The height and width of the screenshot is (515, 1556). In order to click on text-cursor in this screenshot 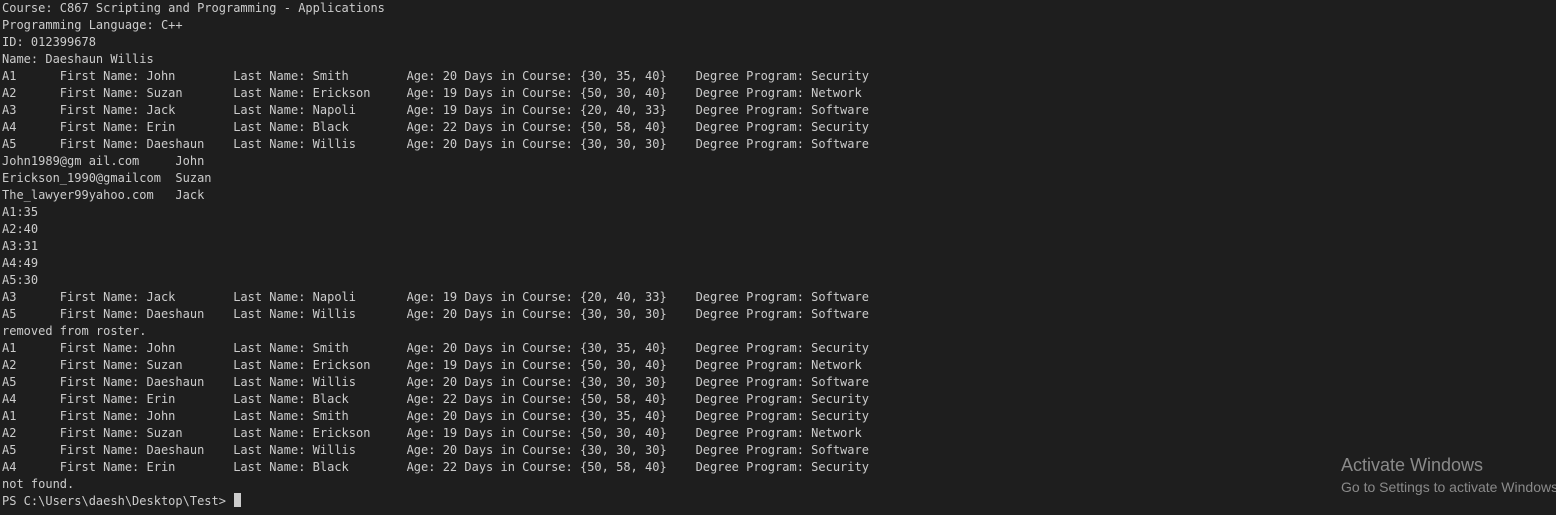, I will do `click(238, 500)`.